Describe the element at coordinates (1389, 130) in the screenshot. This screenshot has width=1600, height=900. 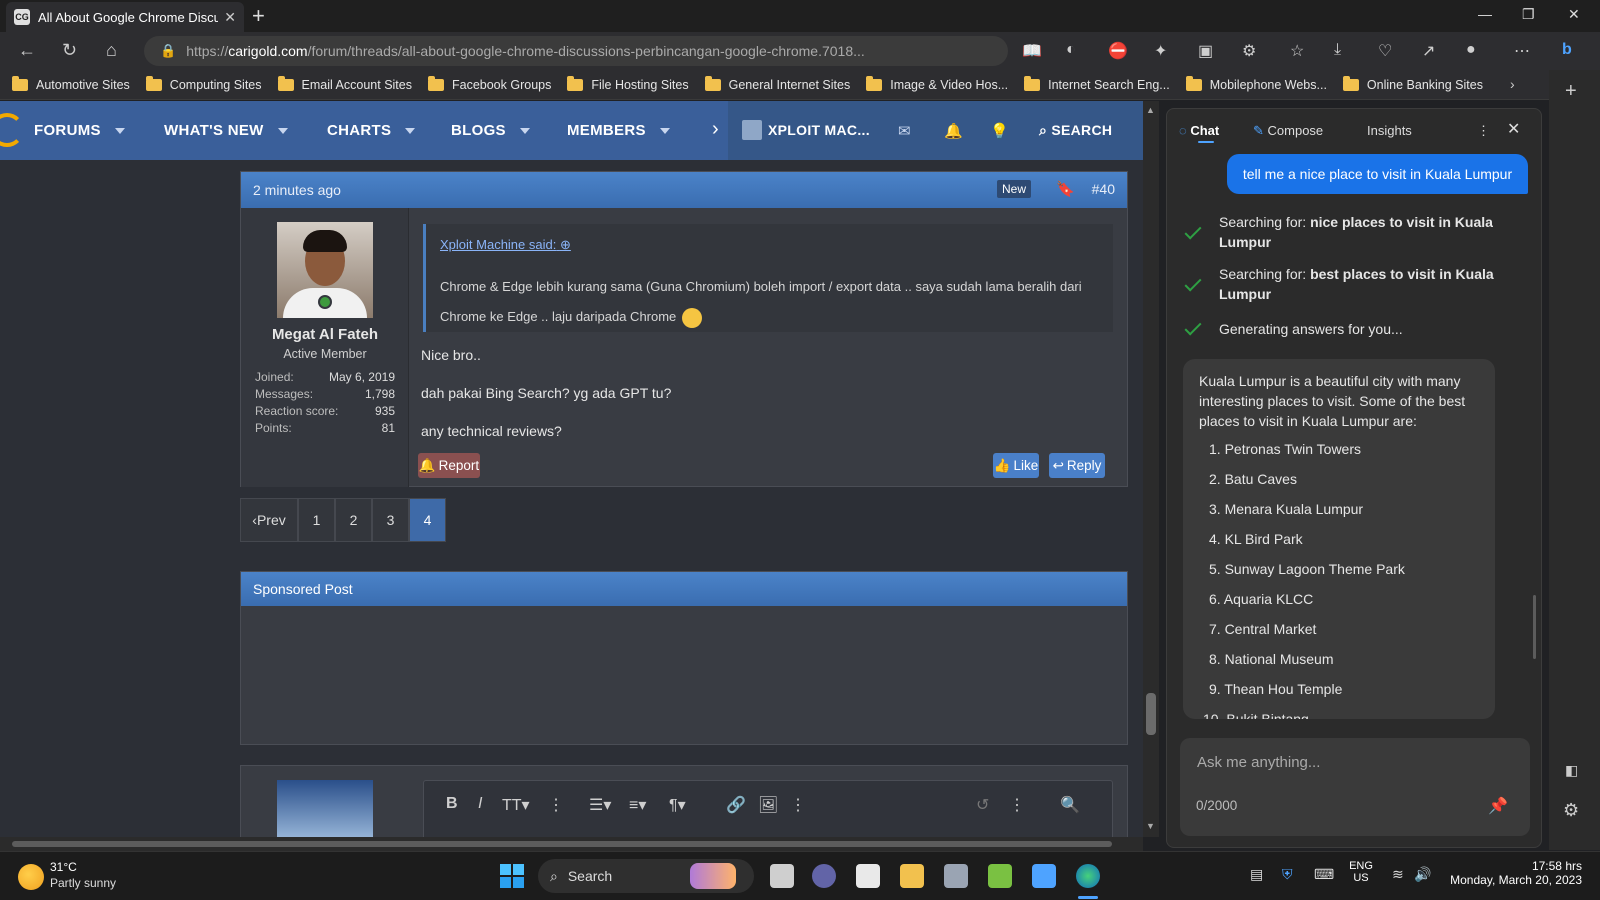
I see `tab-insights: Insights` at that location.